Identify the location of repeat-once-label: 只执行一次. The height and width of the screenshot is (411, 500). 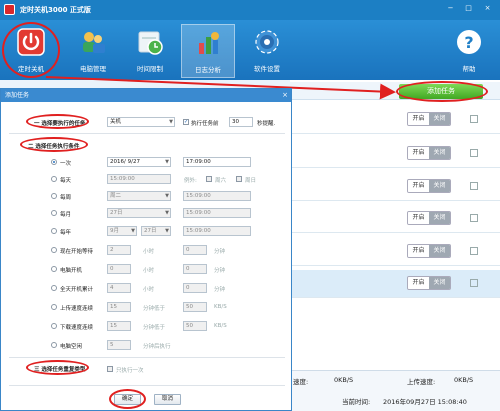
(130, 371).